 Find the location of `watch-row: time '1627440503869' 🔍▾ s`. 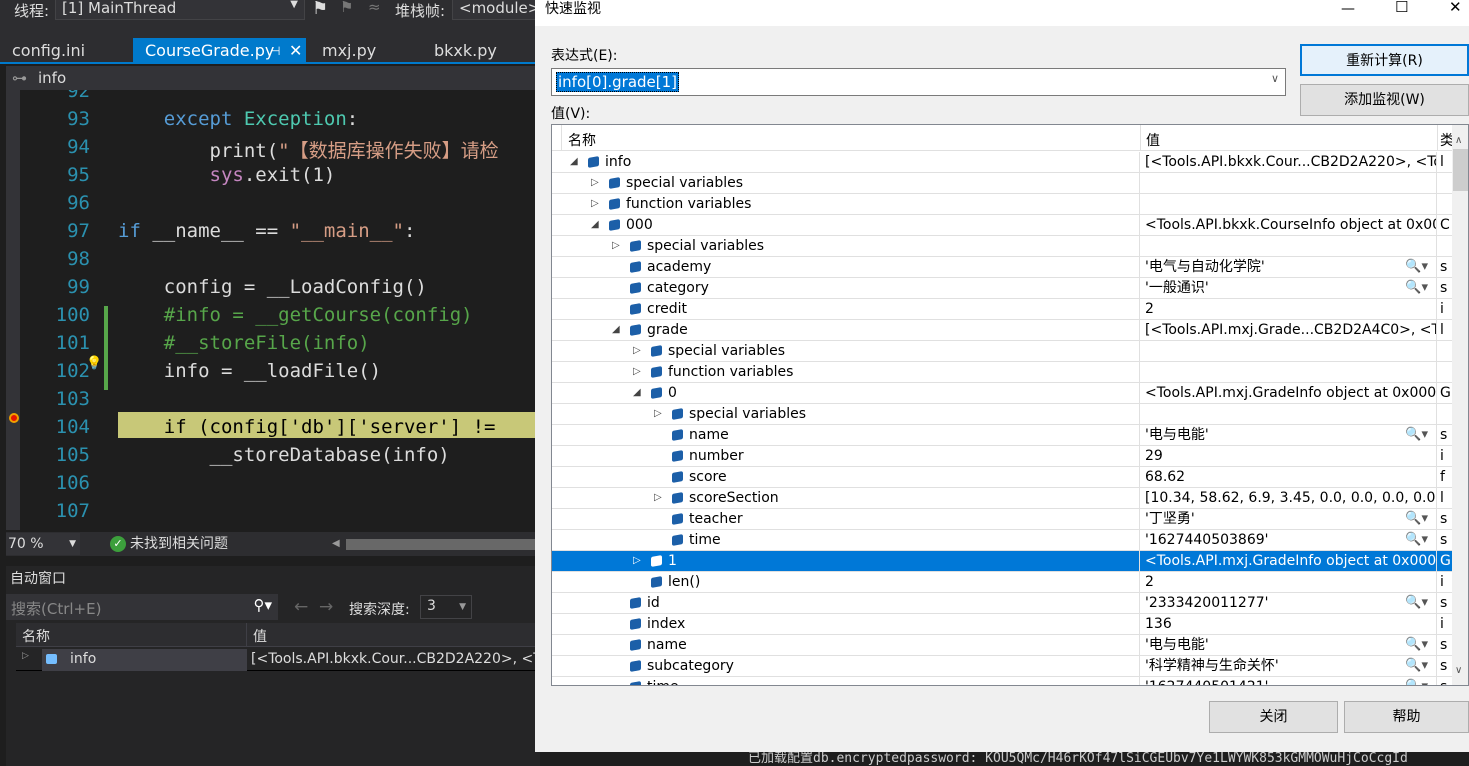

watch-row: time '1627440503869' 🔍▾ s is located at coordinates (1002, 540).